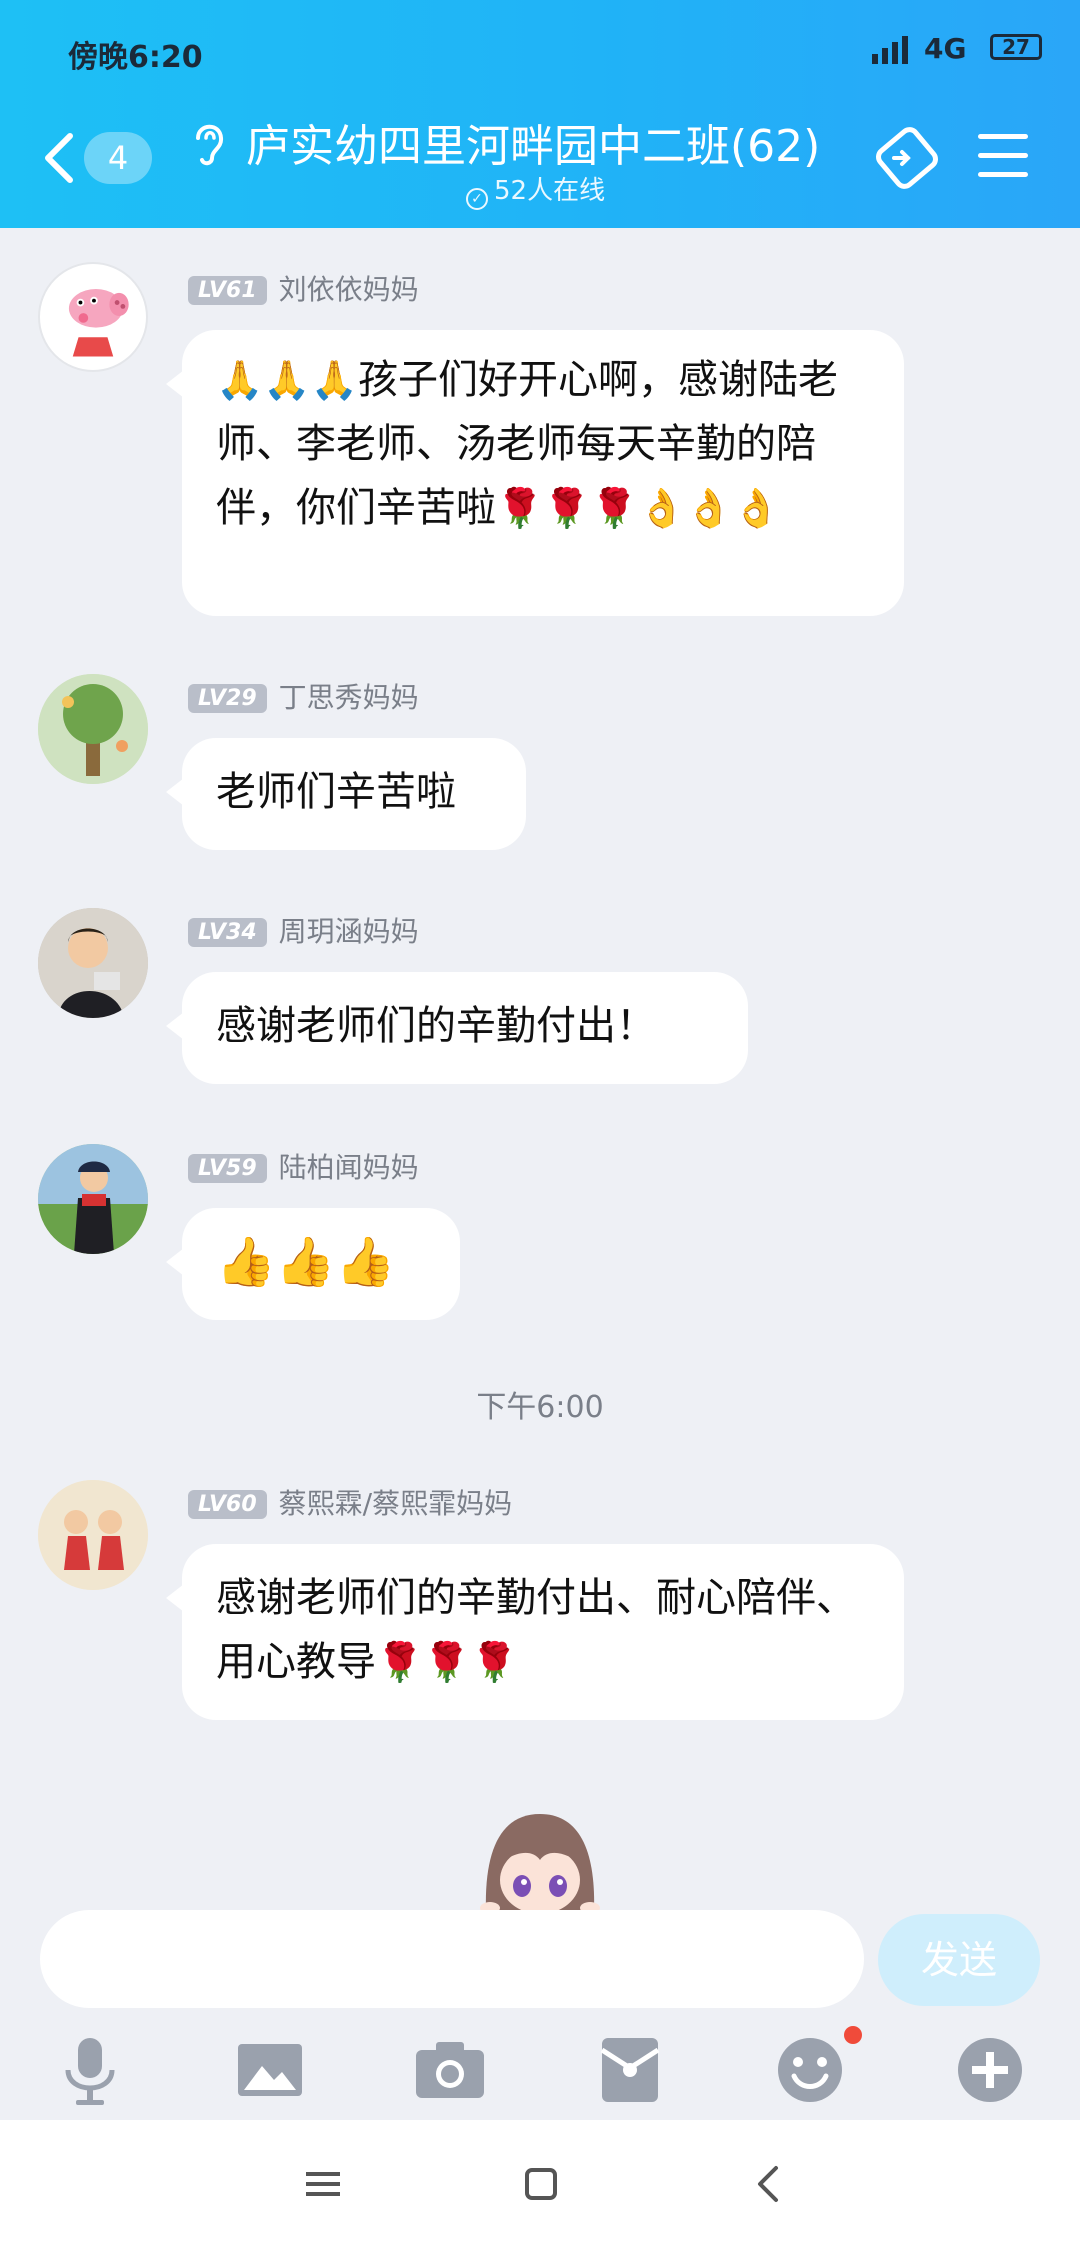 The width and height of the screenshot is (1080, 2248). I want to click on system-nav-bar, so click(540, 2184).